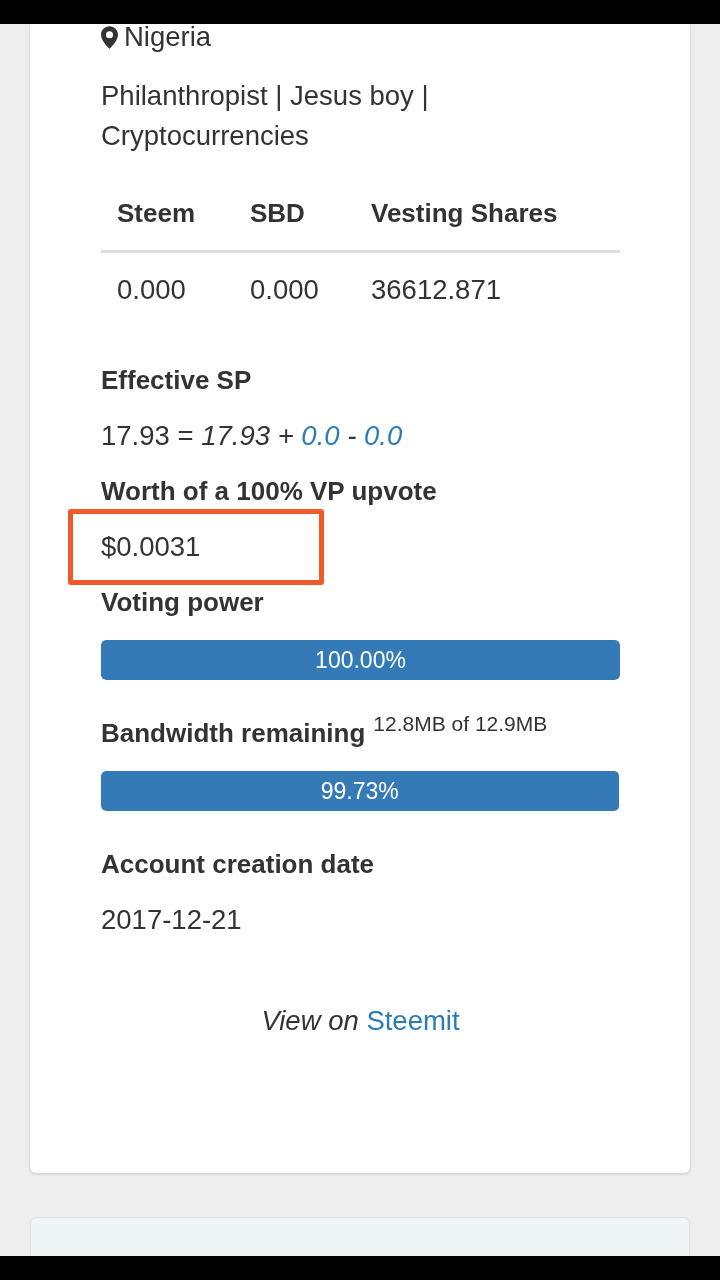 The width and height of the screenshot is (720, 1280). Describe the element at coordinates (294, 216) in the screenshot. I see `column-header: SBD` at that location.